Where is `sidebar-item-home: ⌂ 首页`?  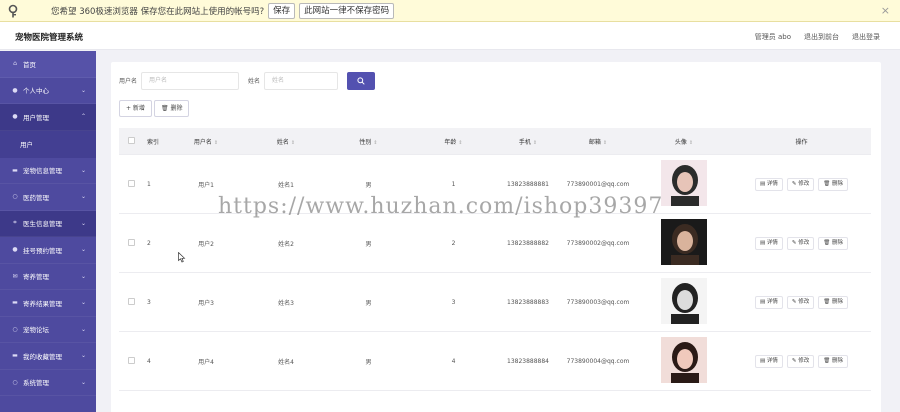
sidebar-item-home: ⌂ 首页 is located at coordinates (48, 64).